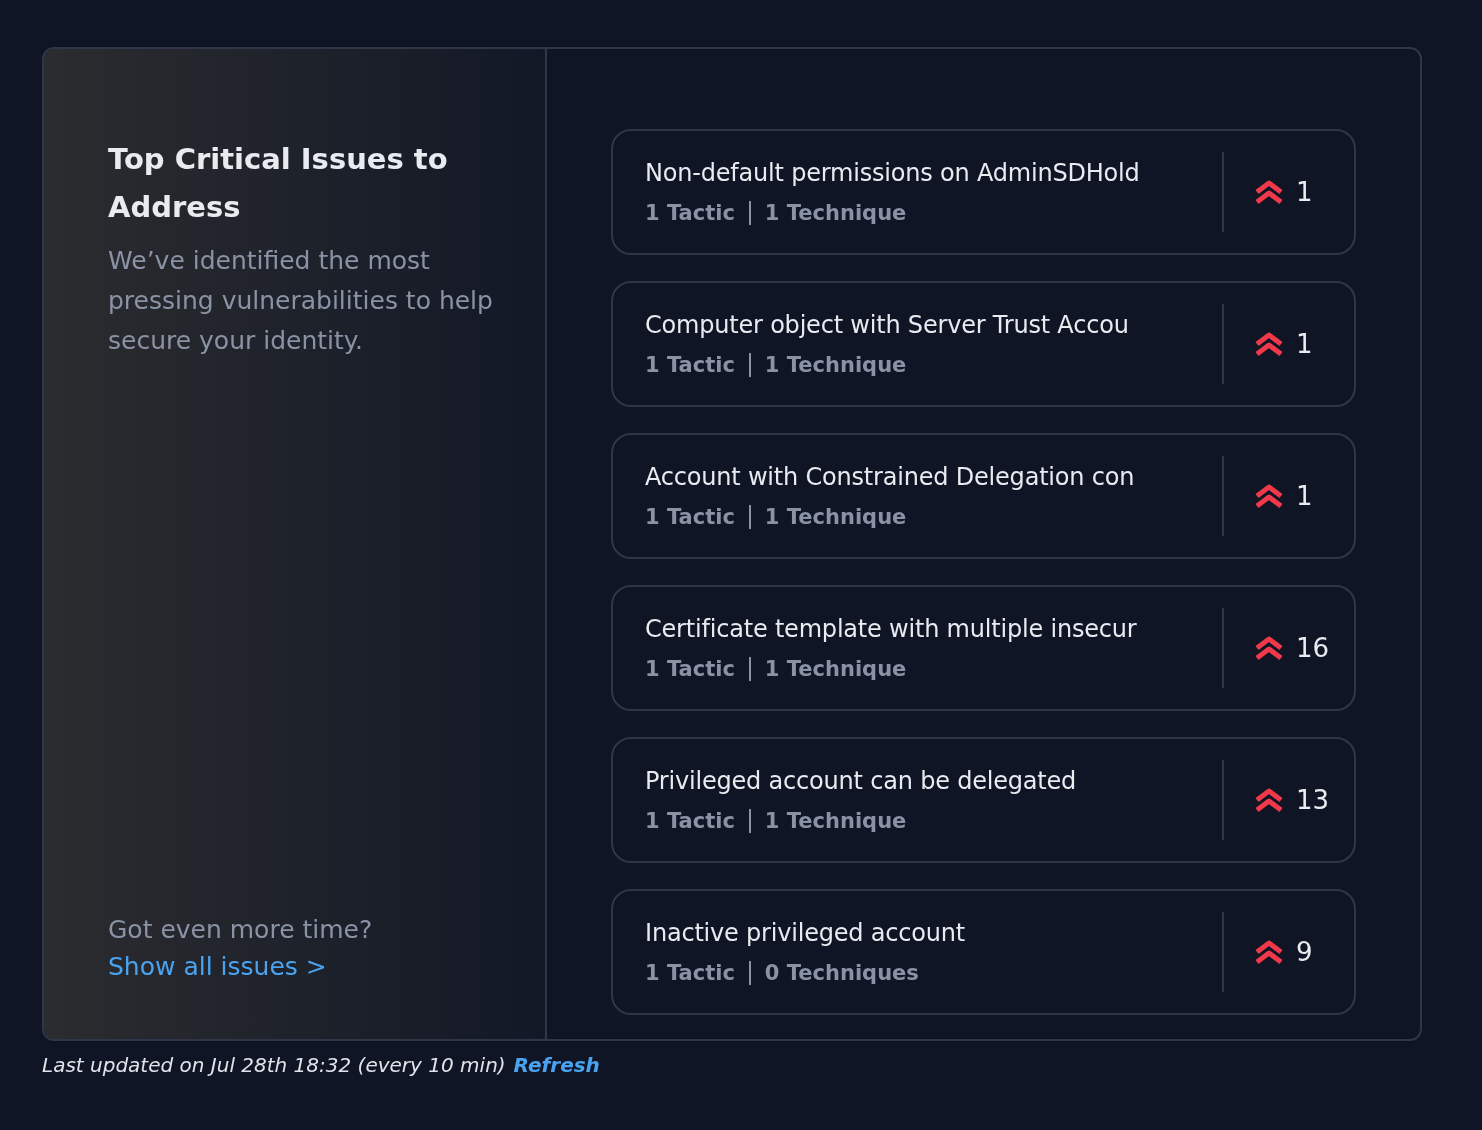 The image size is (1482, 1130). What do you see at coordinates (1304, 952) in the screenshot?
I see `issue-count: 9` at bounding box center [1304, 952].